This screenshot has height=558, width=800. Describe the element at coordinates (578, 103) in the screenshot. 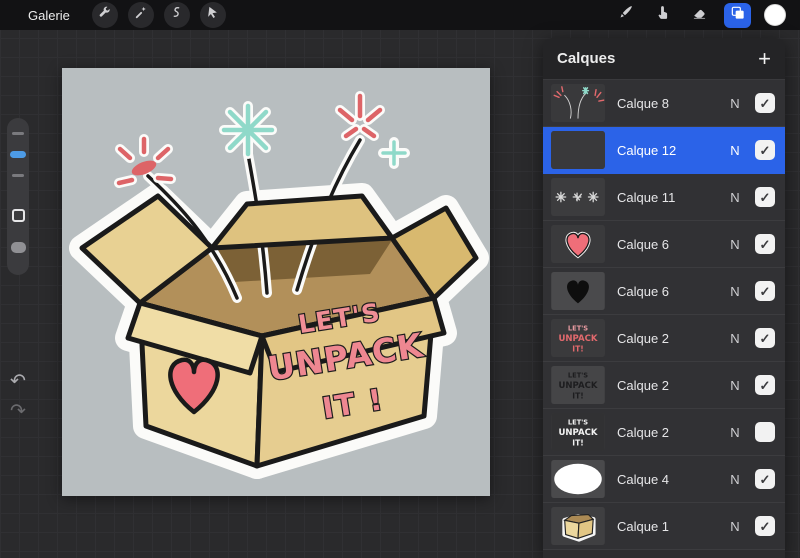

I see `fireworks-thumbnail` at that location.